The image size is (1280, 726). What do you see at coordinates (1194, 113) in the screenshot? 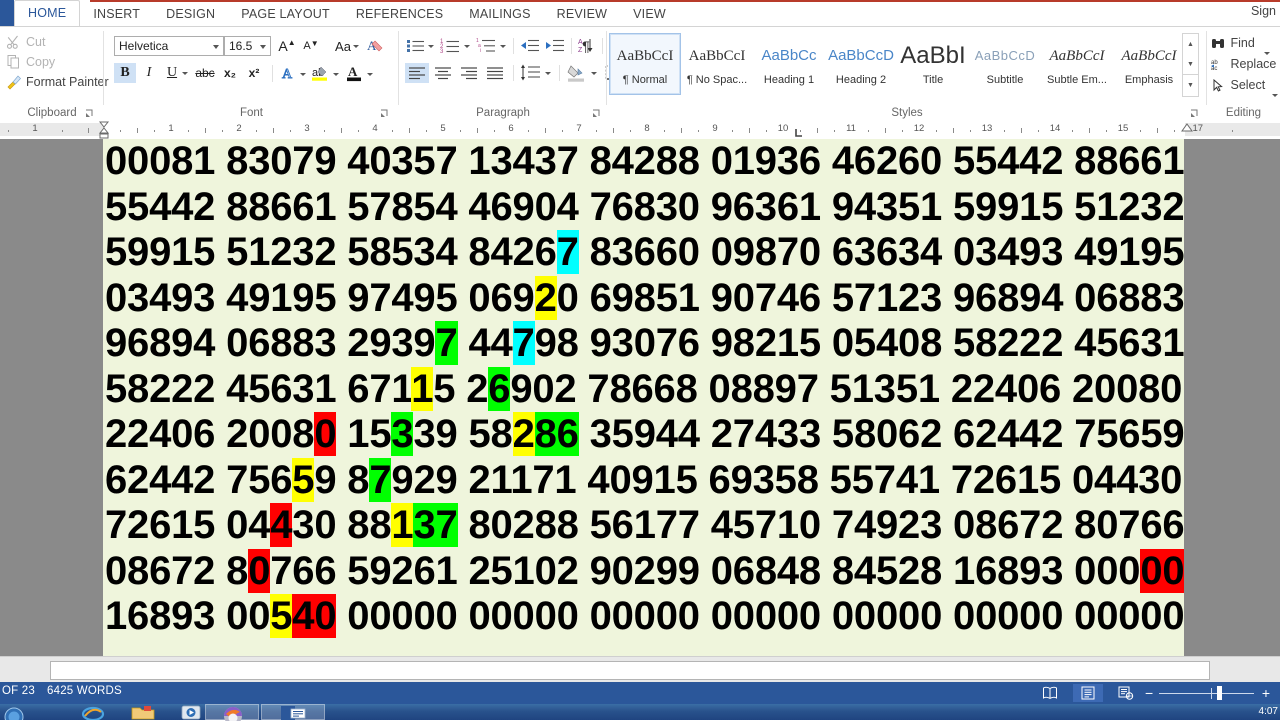
I see `styles-dialog-launcher` at bounding box center [1194, 113].